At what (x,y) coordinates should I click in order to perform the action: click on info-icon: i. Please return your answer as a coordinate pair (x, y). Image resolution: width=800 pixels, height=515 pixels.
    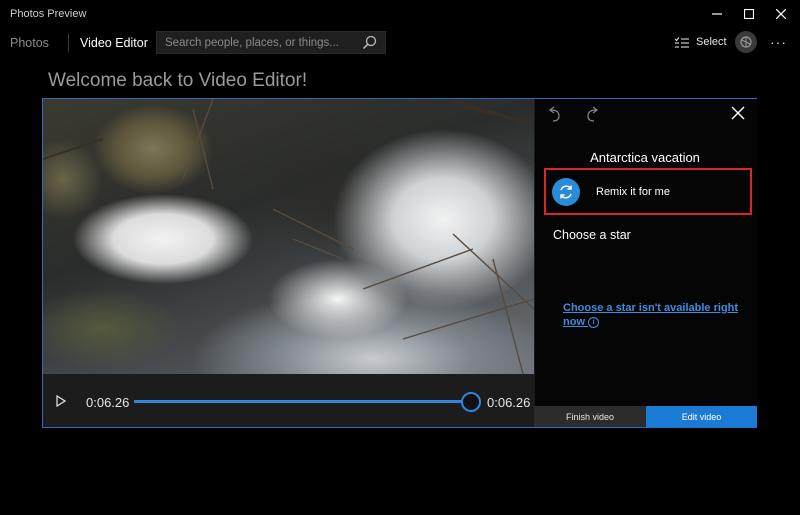
    Looking at the image, I should click on (594, 322).